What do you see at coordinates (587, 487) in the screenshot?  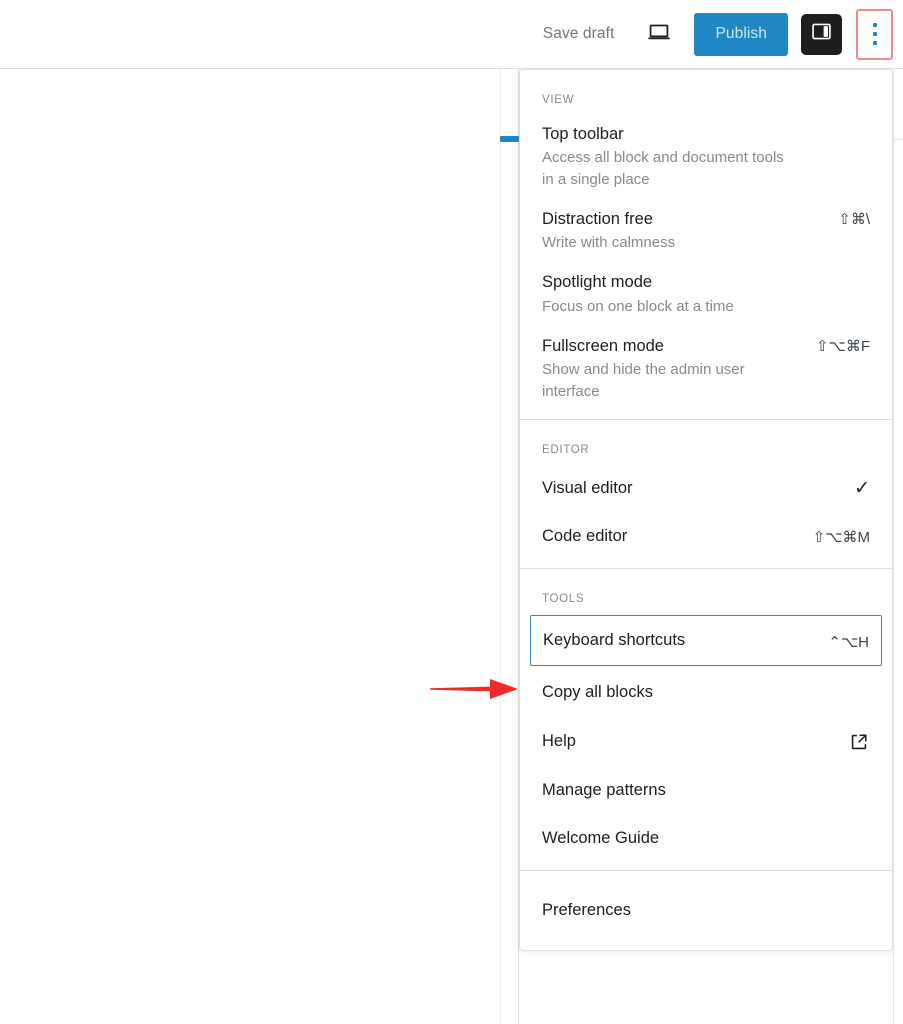 I see `menu-item-title: Visual editor` at bounding box center [587, 487].